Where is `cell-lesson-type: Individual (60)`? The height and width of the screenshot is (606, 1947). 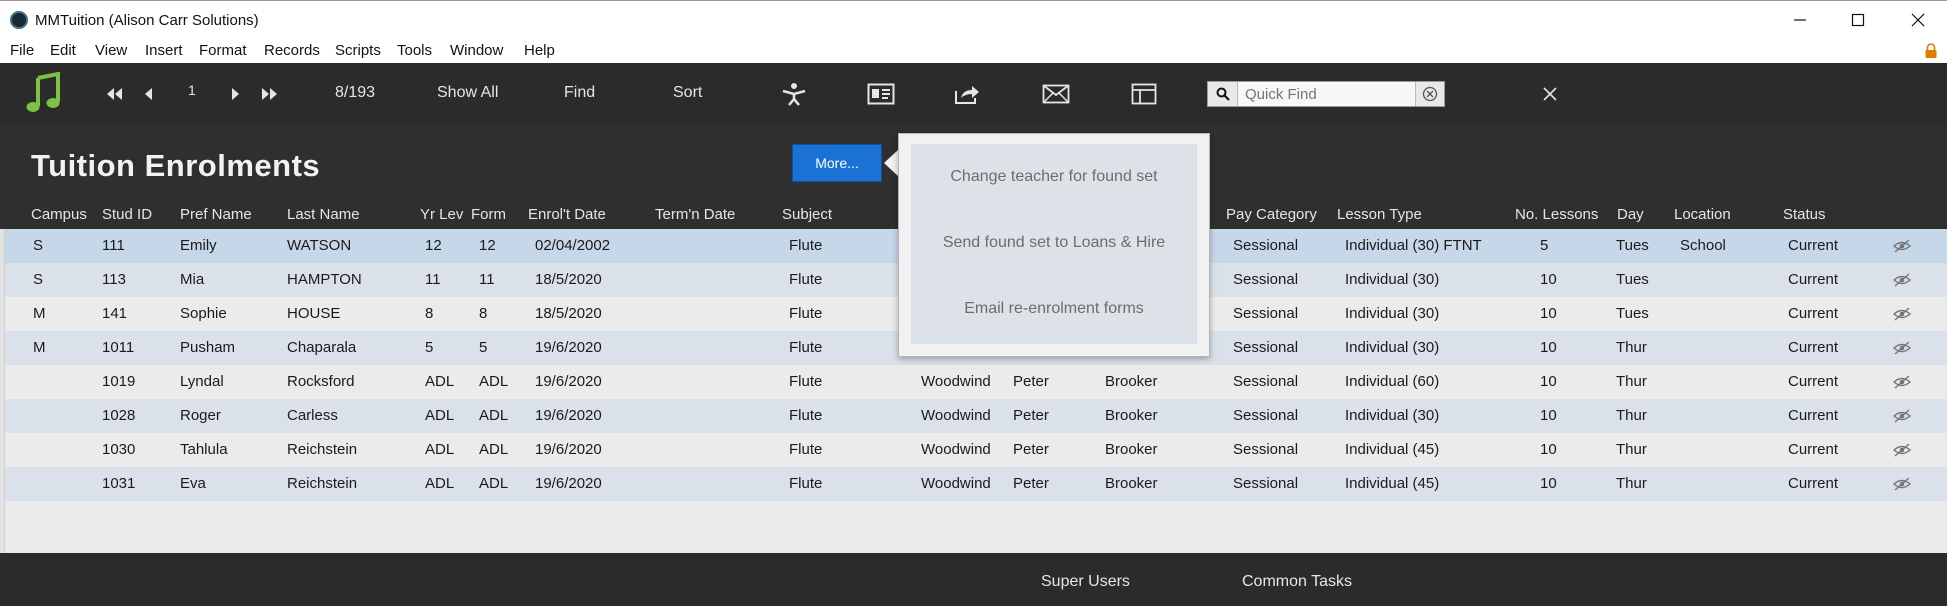
cell-lesson-type: Individual (60) is located at coordinates (1392, 381).